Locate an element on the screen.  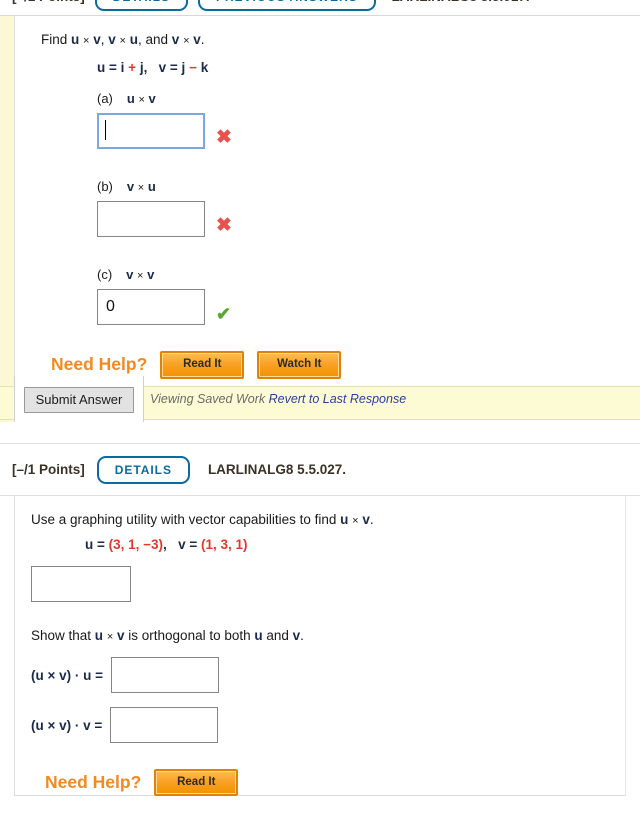
given-u-plus: + is located at coordinates (132, 68).